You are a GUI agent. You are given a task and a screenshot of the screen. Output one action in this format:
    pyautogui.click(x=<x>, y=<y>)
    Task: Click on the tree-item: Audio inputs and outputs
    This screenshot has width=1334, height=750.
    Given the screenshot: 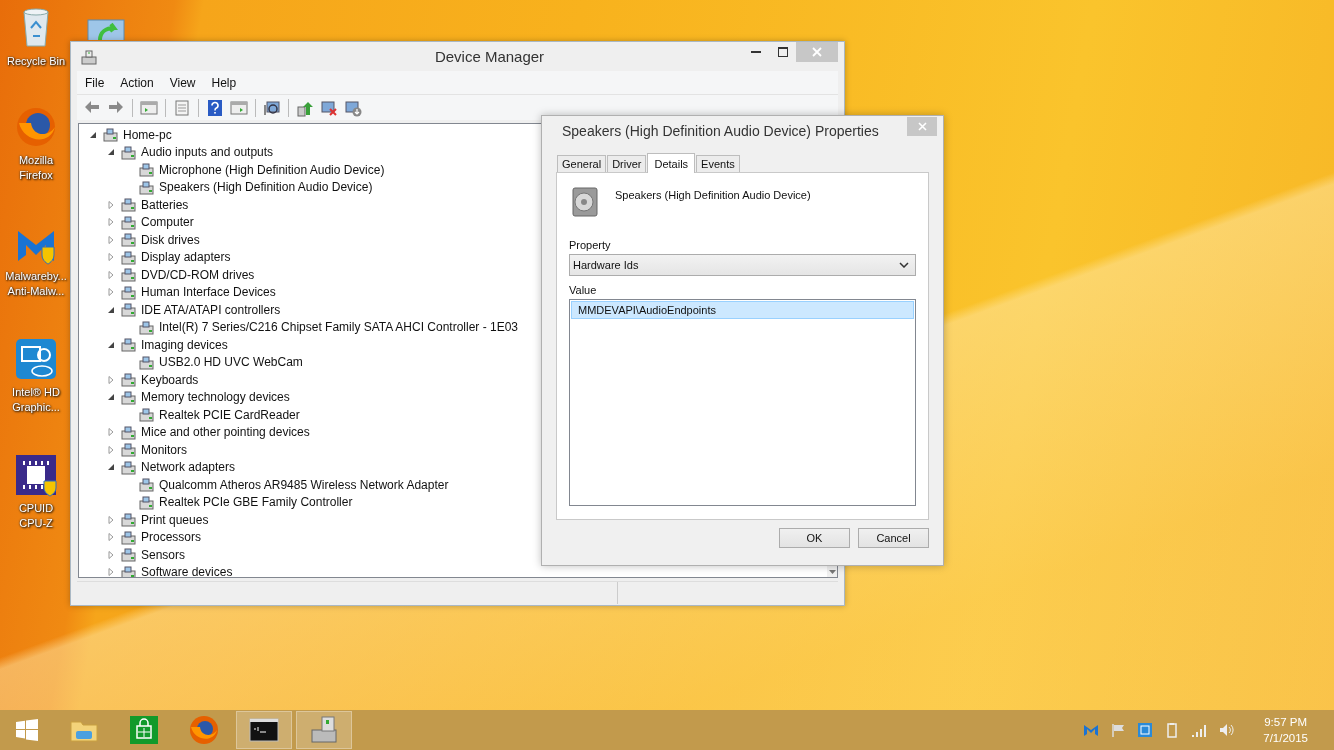 What is the action you would take?
    pyautogui.click(x=207, y=152)
    